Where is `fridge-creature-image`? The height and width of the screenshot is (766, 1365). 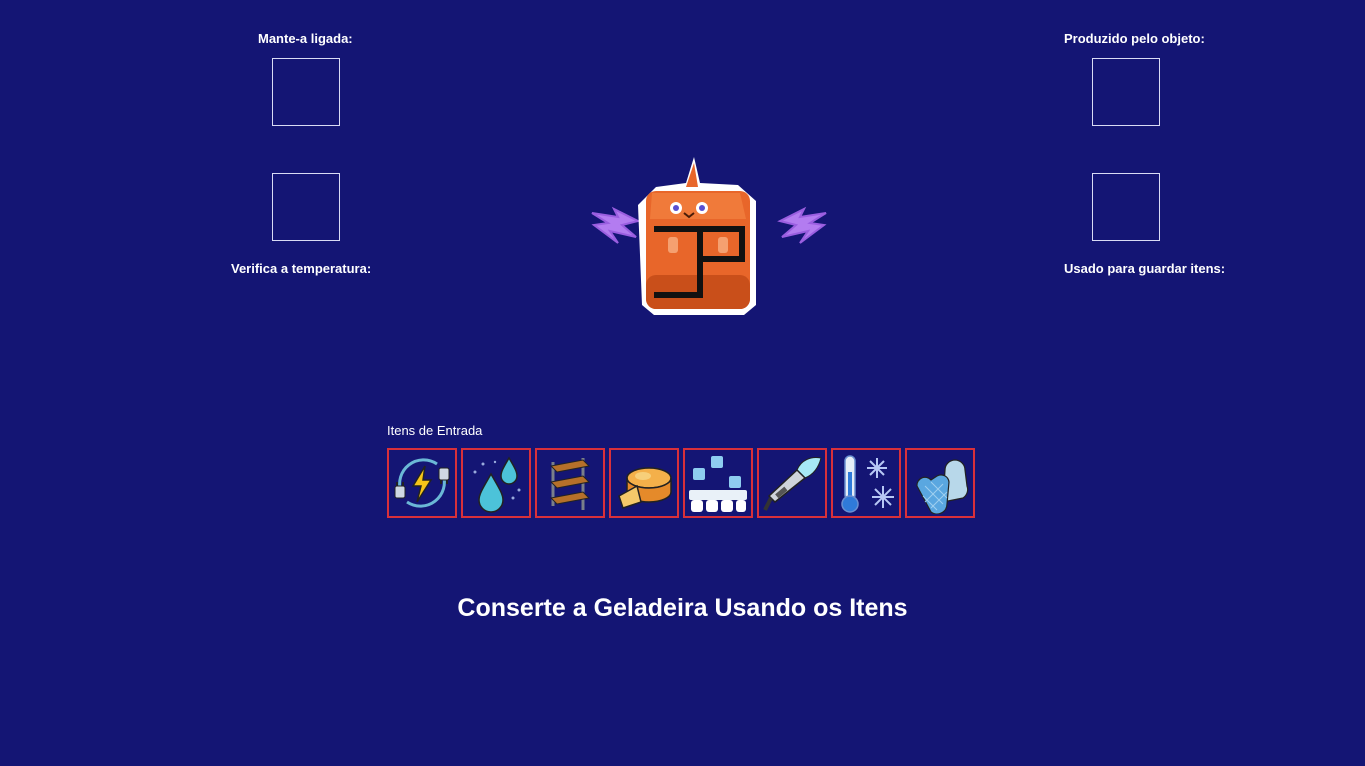 fridge-creature-image is located at coordinates (709, 236).